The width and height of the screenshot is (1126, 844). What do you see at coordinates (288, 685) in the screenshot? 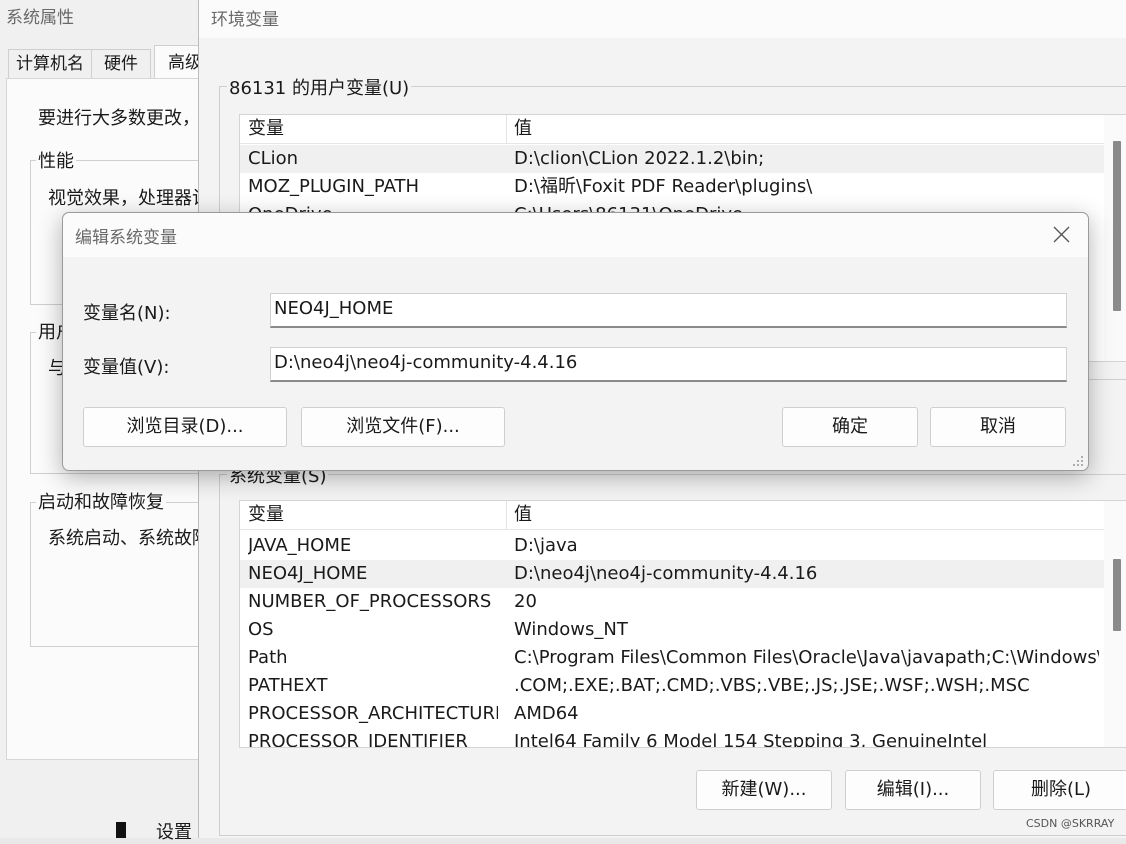
I see `var-name: PATHEXT` at bounding box center [288, 685].